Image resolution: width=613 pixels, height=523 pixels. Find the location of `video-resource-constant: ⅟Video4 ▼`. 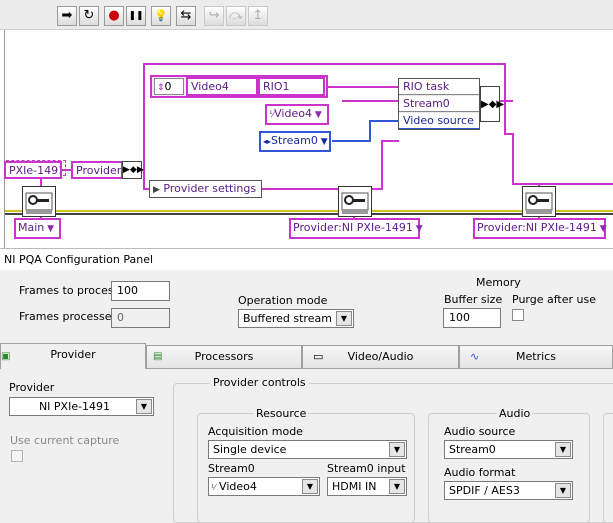

video-resource-constant: ⅟Video4 ▼ is located at coordinates (297, 114).